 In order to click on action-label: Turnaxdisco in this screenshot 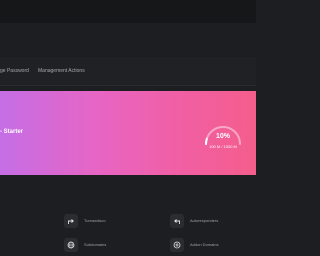, I will do `click(95, 220)`.